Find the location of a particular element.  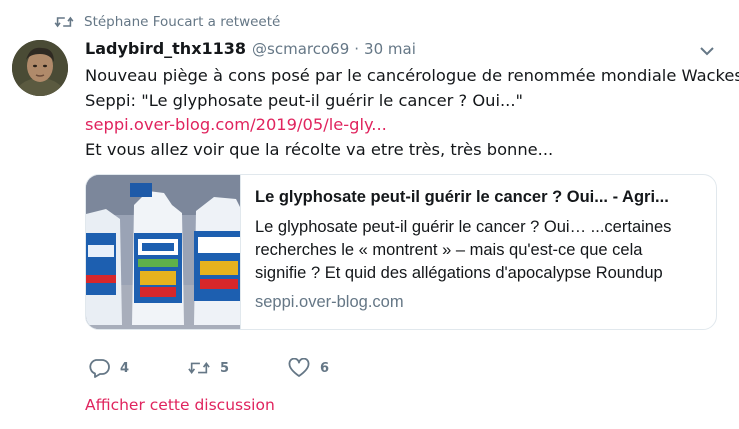

reply-count: 4 is located at coordinates (125, 368).